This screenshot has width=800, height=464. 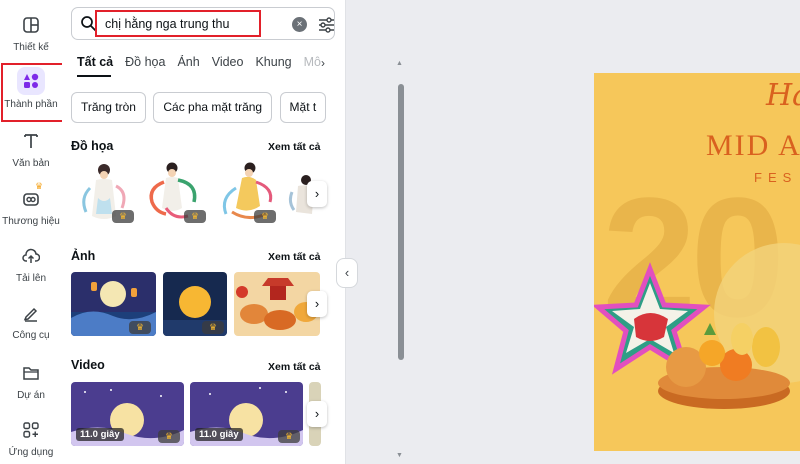 I want to click on scroll-down-icon: ▼, so click(x=399, y=455).